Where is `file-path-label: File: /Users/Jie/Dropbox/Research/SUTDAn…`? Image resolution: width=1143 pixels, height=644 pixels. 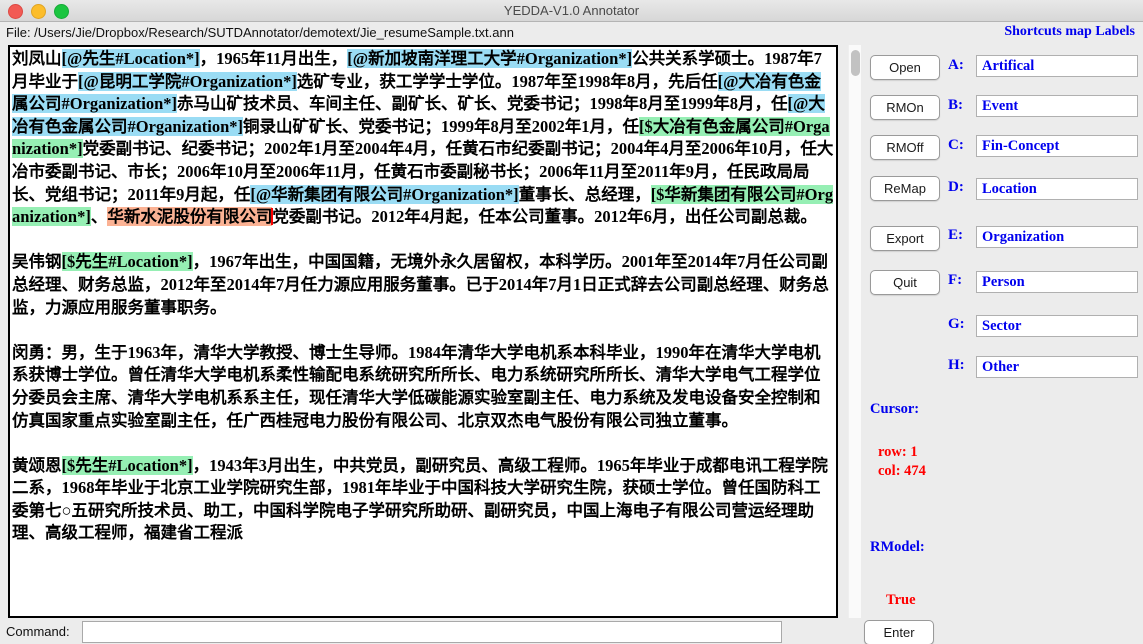
file-path-label: File: /Users/Jie/Dropbox/Research/SUTDAn… is located at coordinates (260, 32).